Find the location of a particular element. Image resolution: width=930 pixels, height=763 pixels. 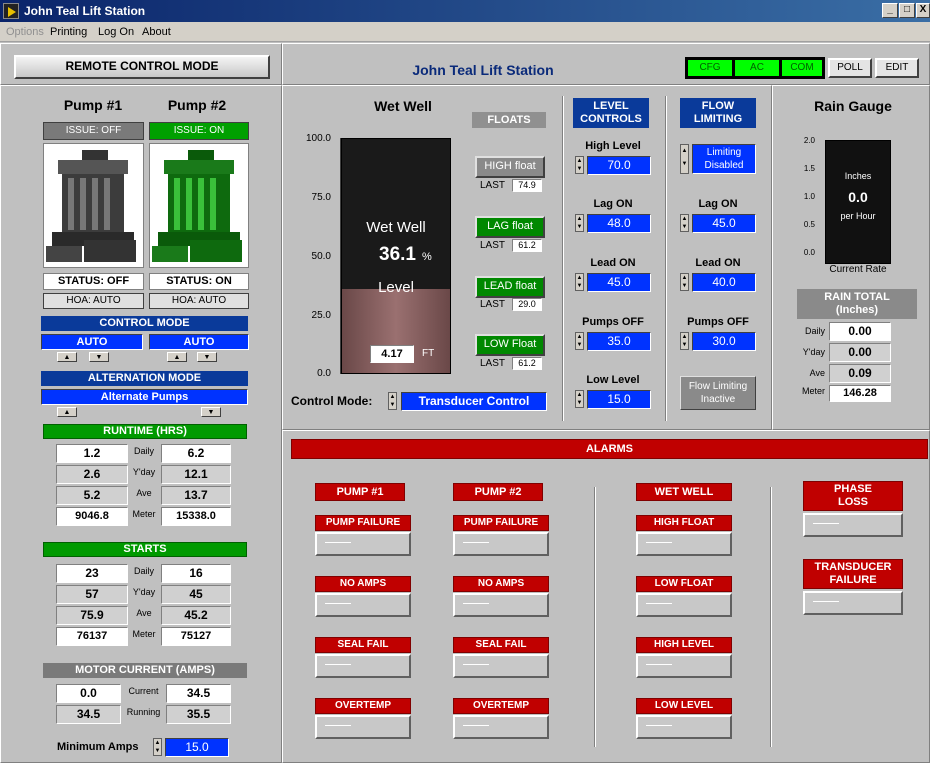

flow-limiting-mode-field: Limiting Disabled is located at coordinates (724, 159).